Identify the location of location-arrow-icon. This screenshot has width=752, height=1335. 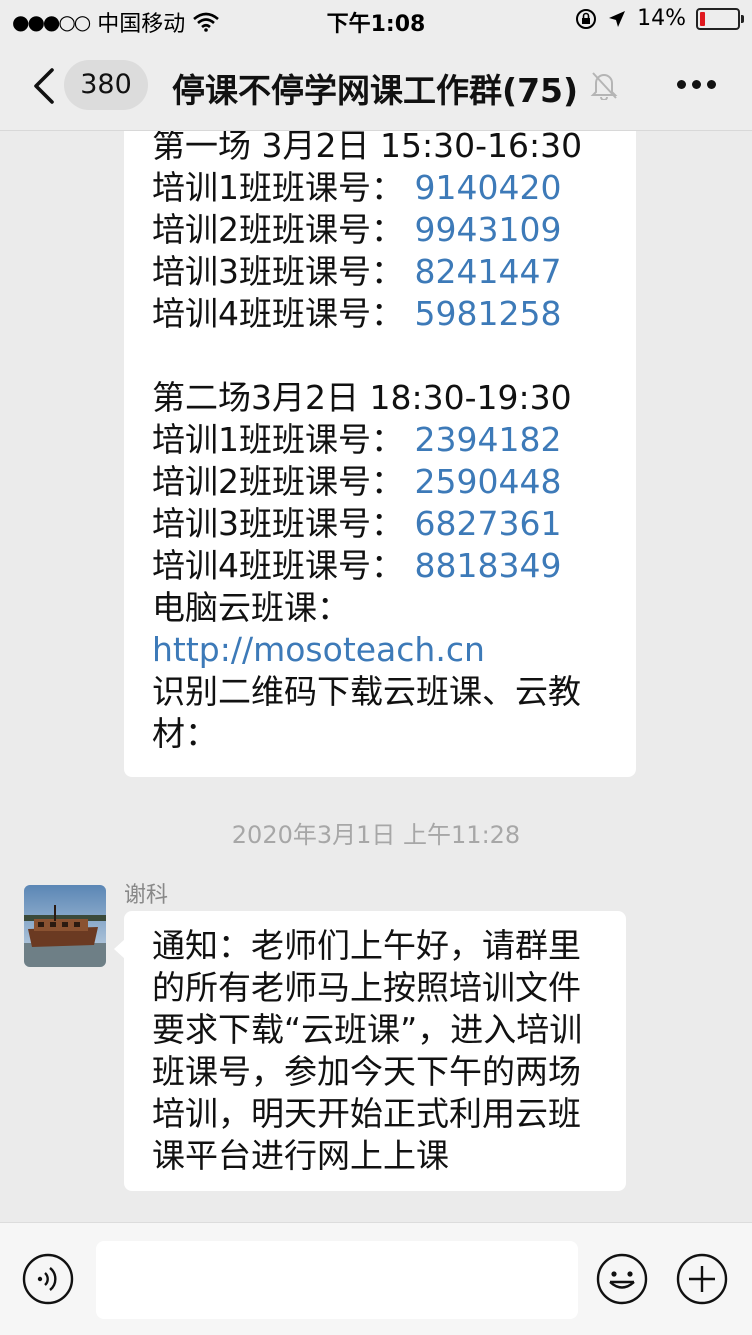
(617, 18).